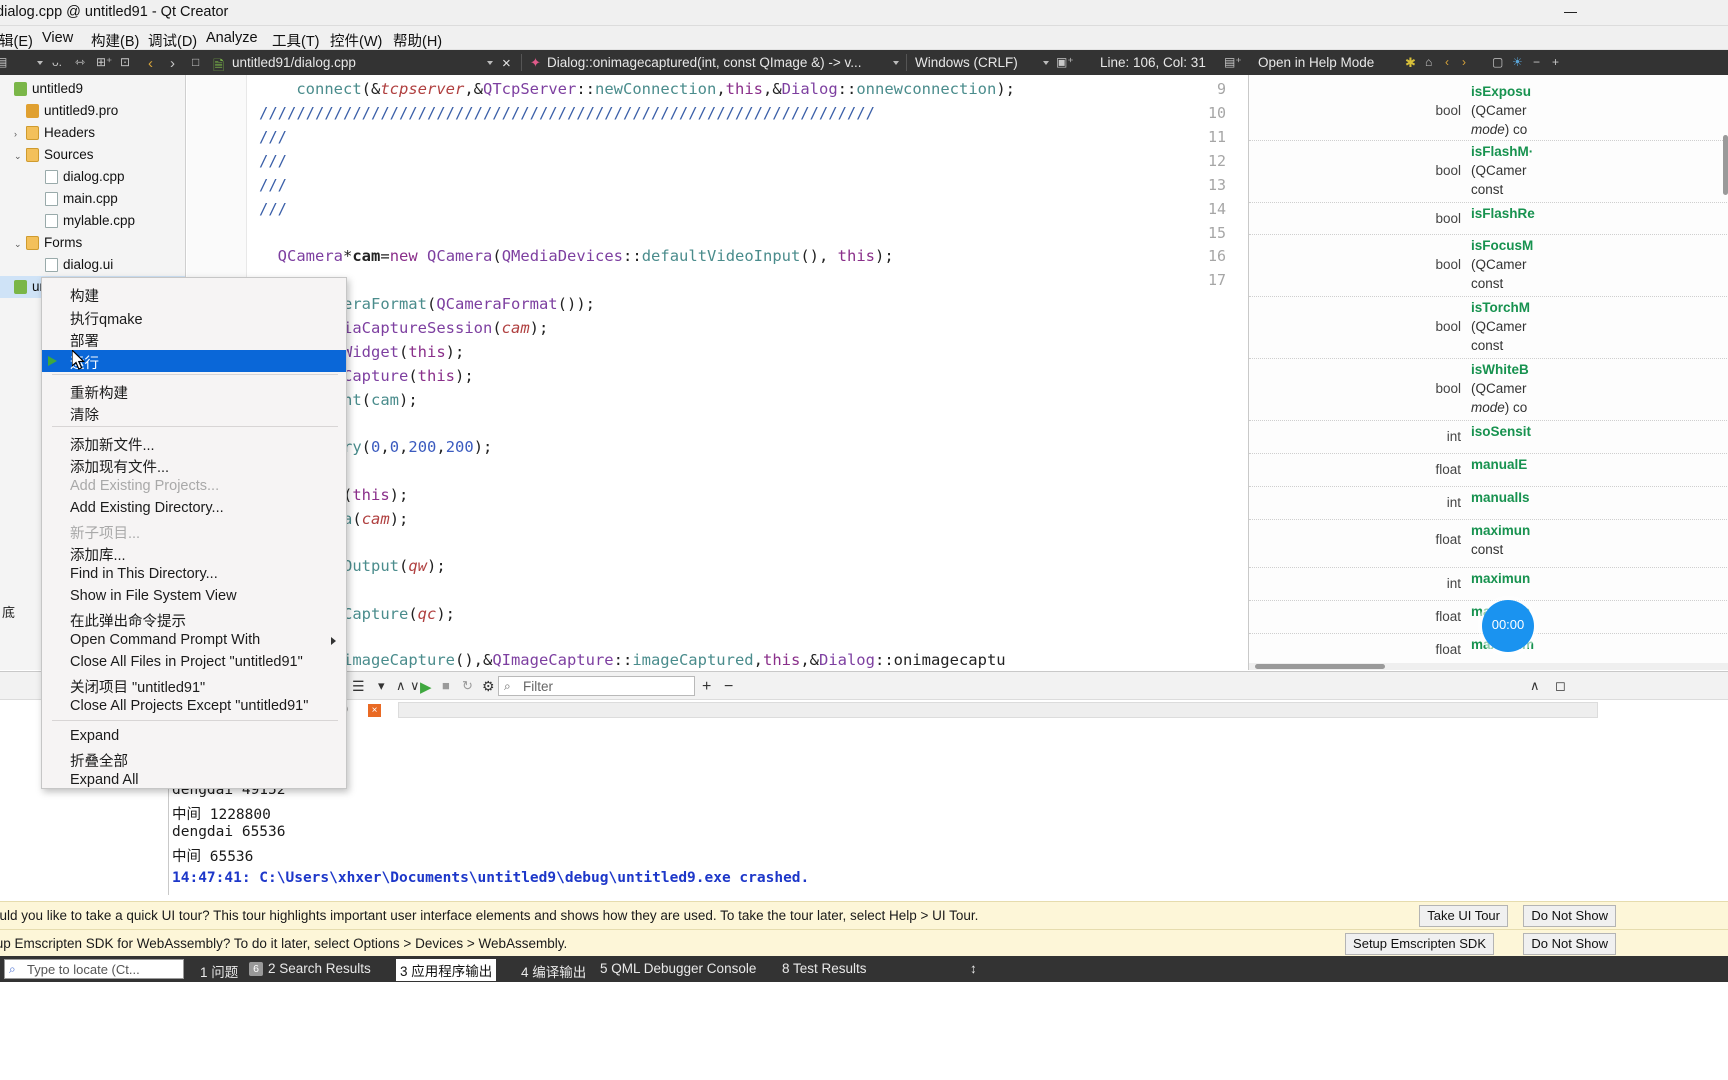  I want to click on help-member-name: isTorchM, so click(1500, 307).